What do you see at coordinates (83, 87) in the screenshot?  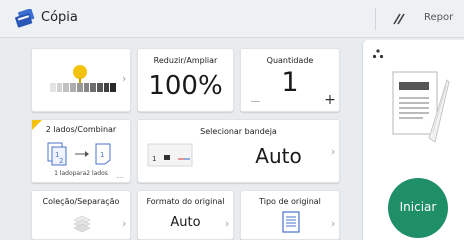 I see `density-slider-icon` at bounding box center [83, 87].